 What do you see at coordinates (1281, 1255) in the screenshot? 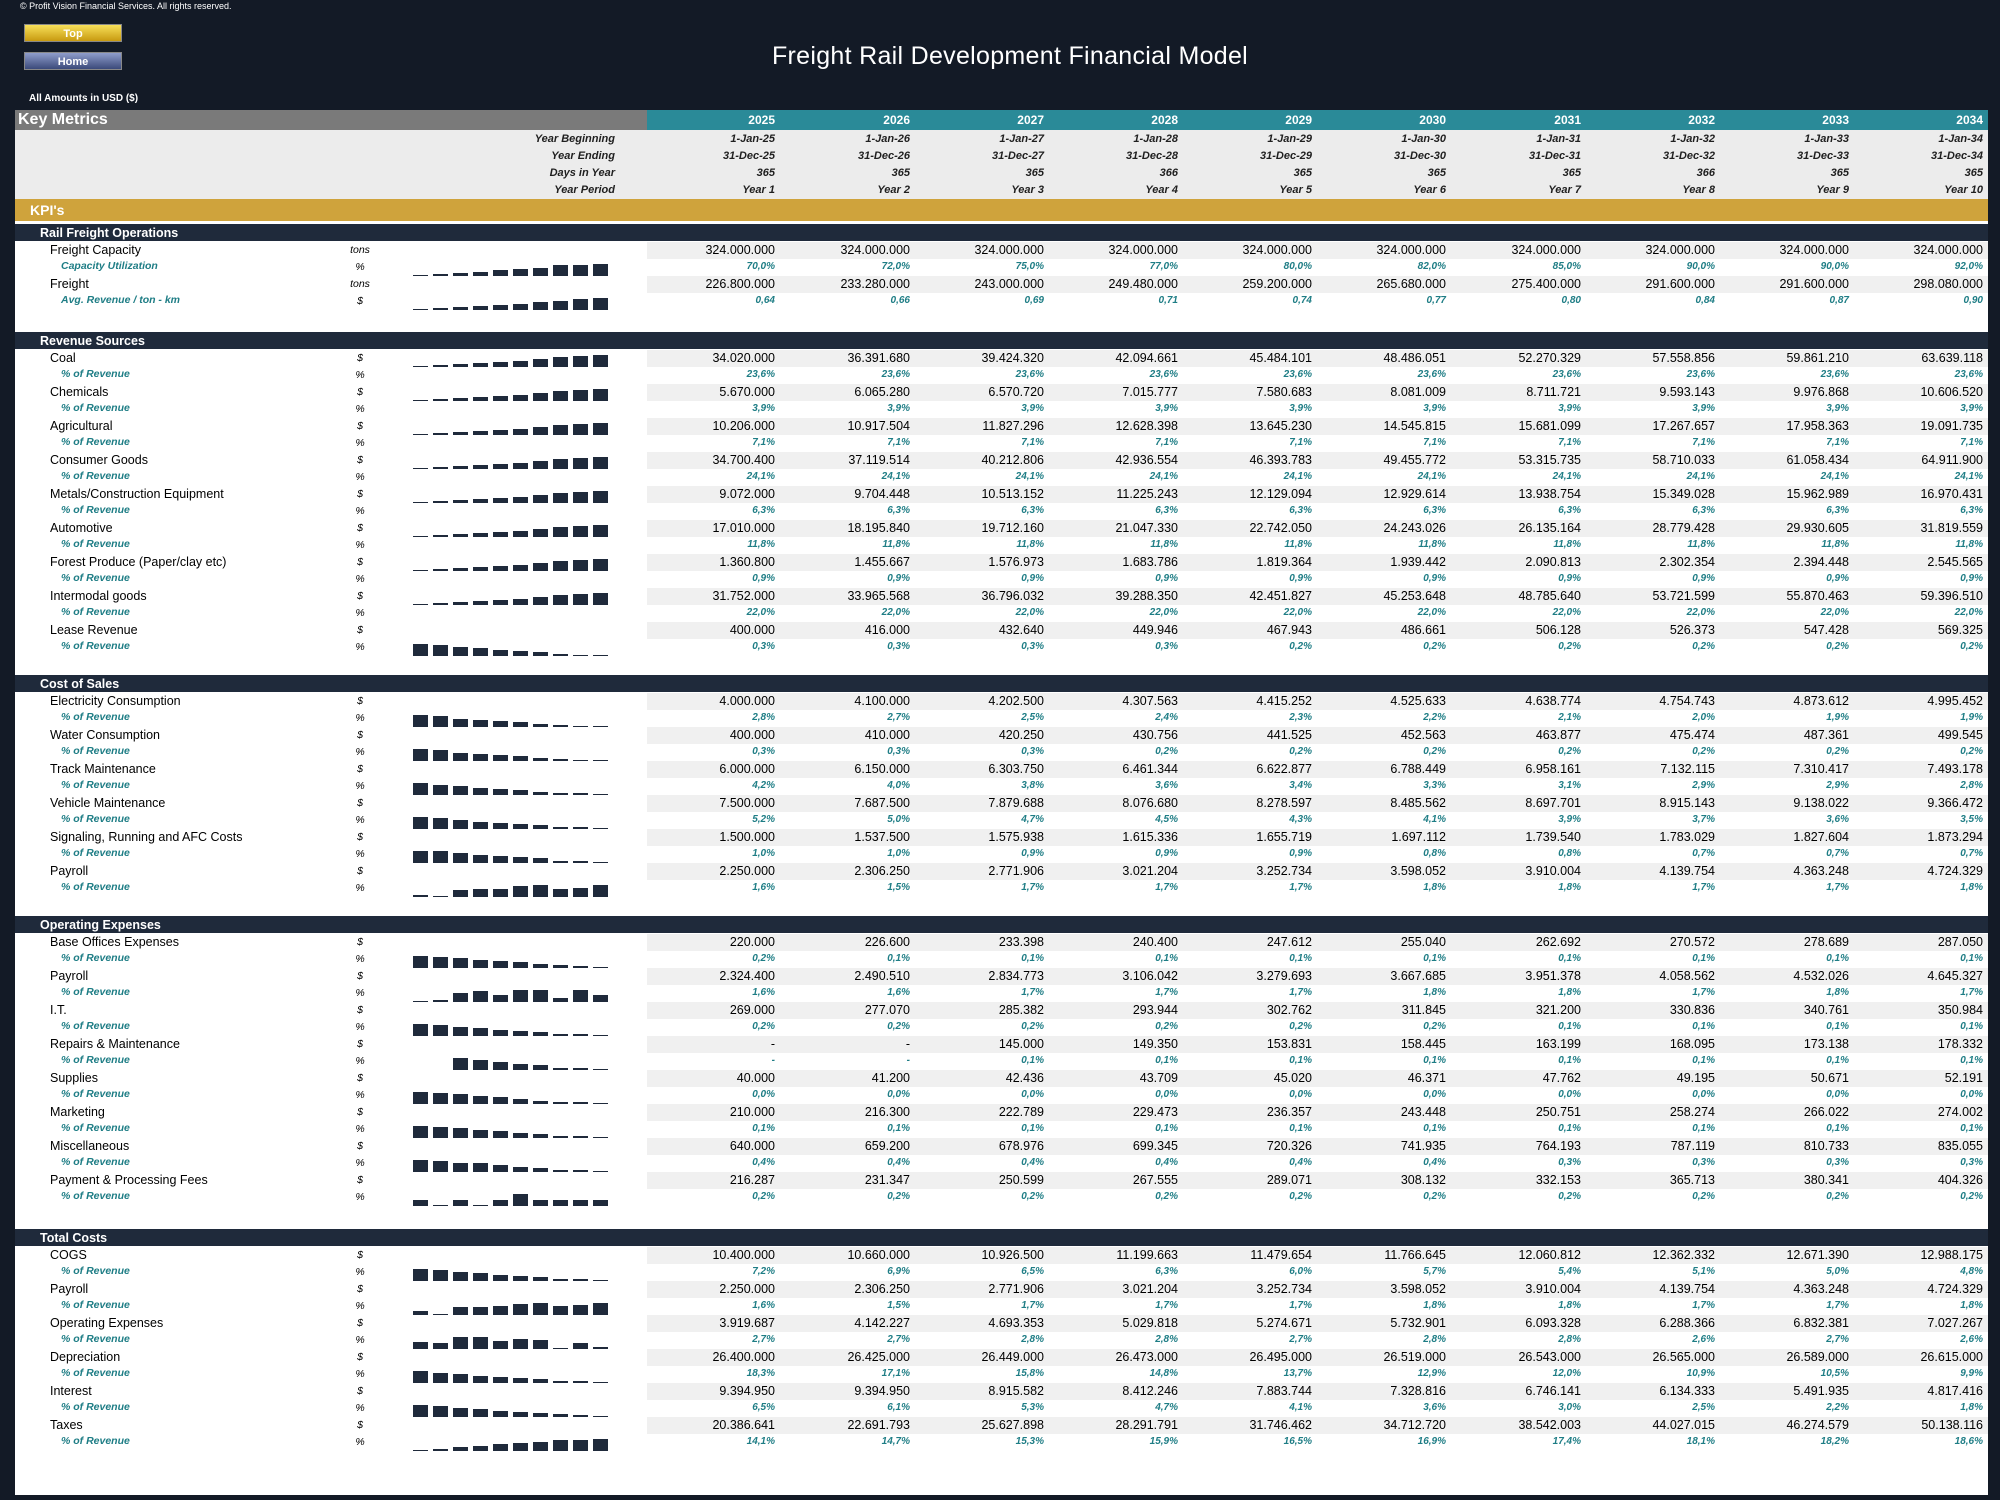
I see `cell-value: 11.479.654` at bounding box center [1281, 1255].